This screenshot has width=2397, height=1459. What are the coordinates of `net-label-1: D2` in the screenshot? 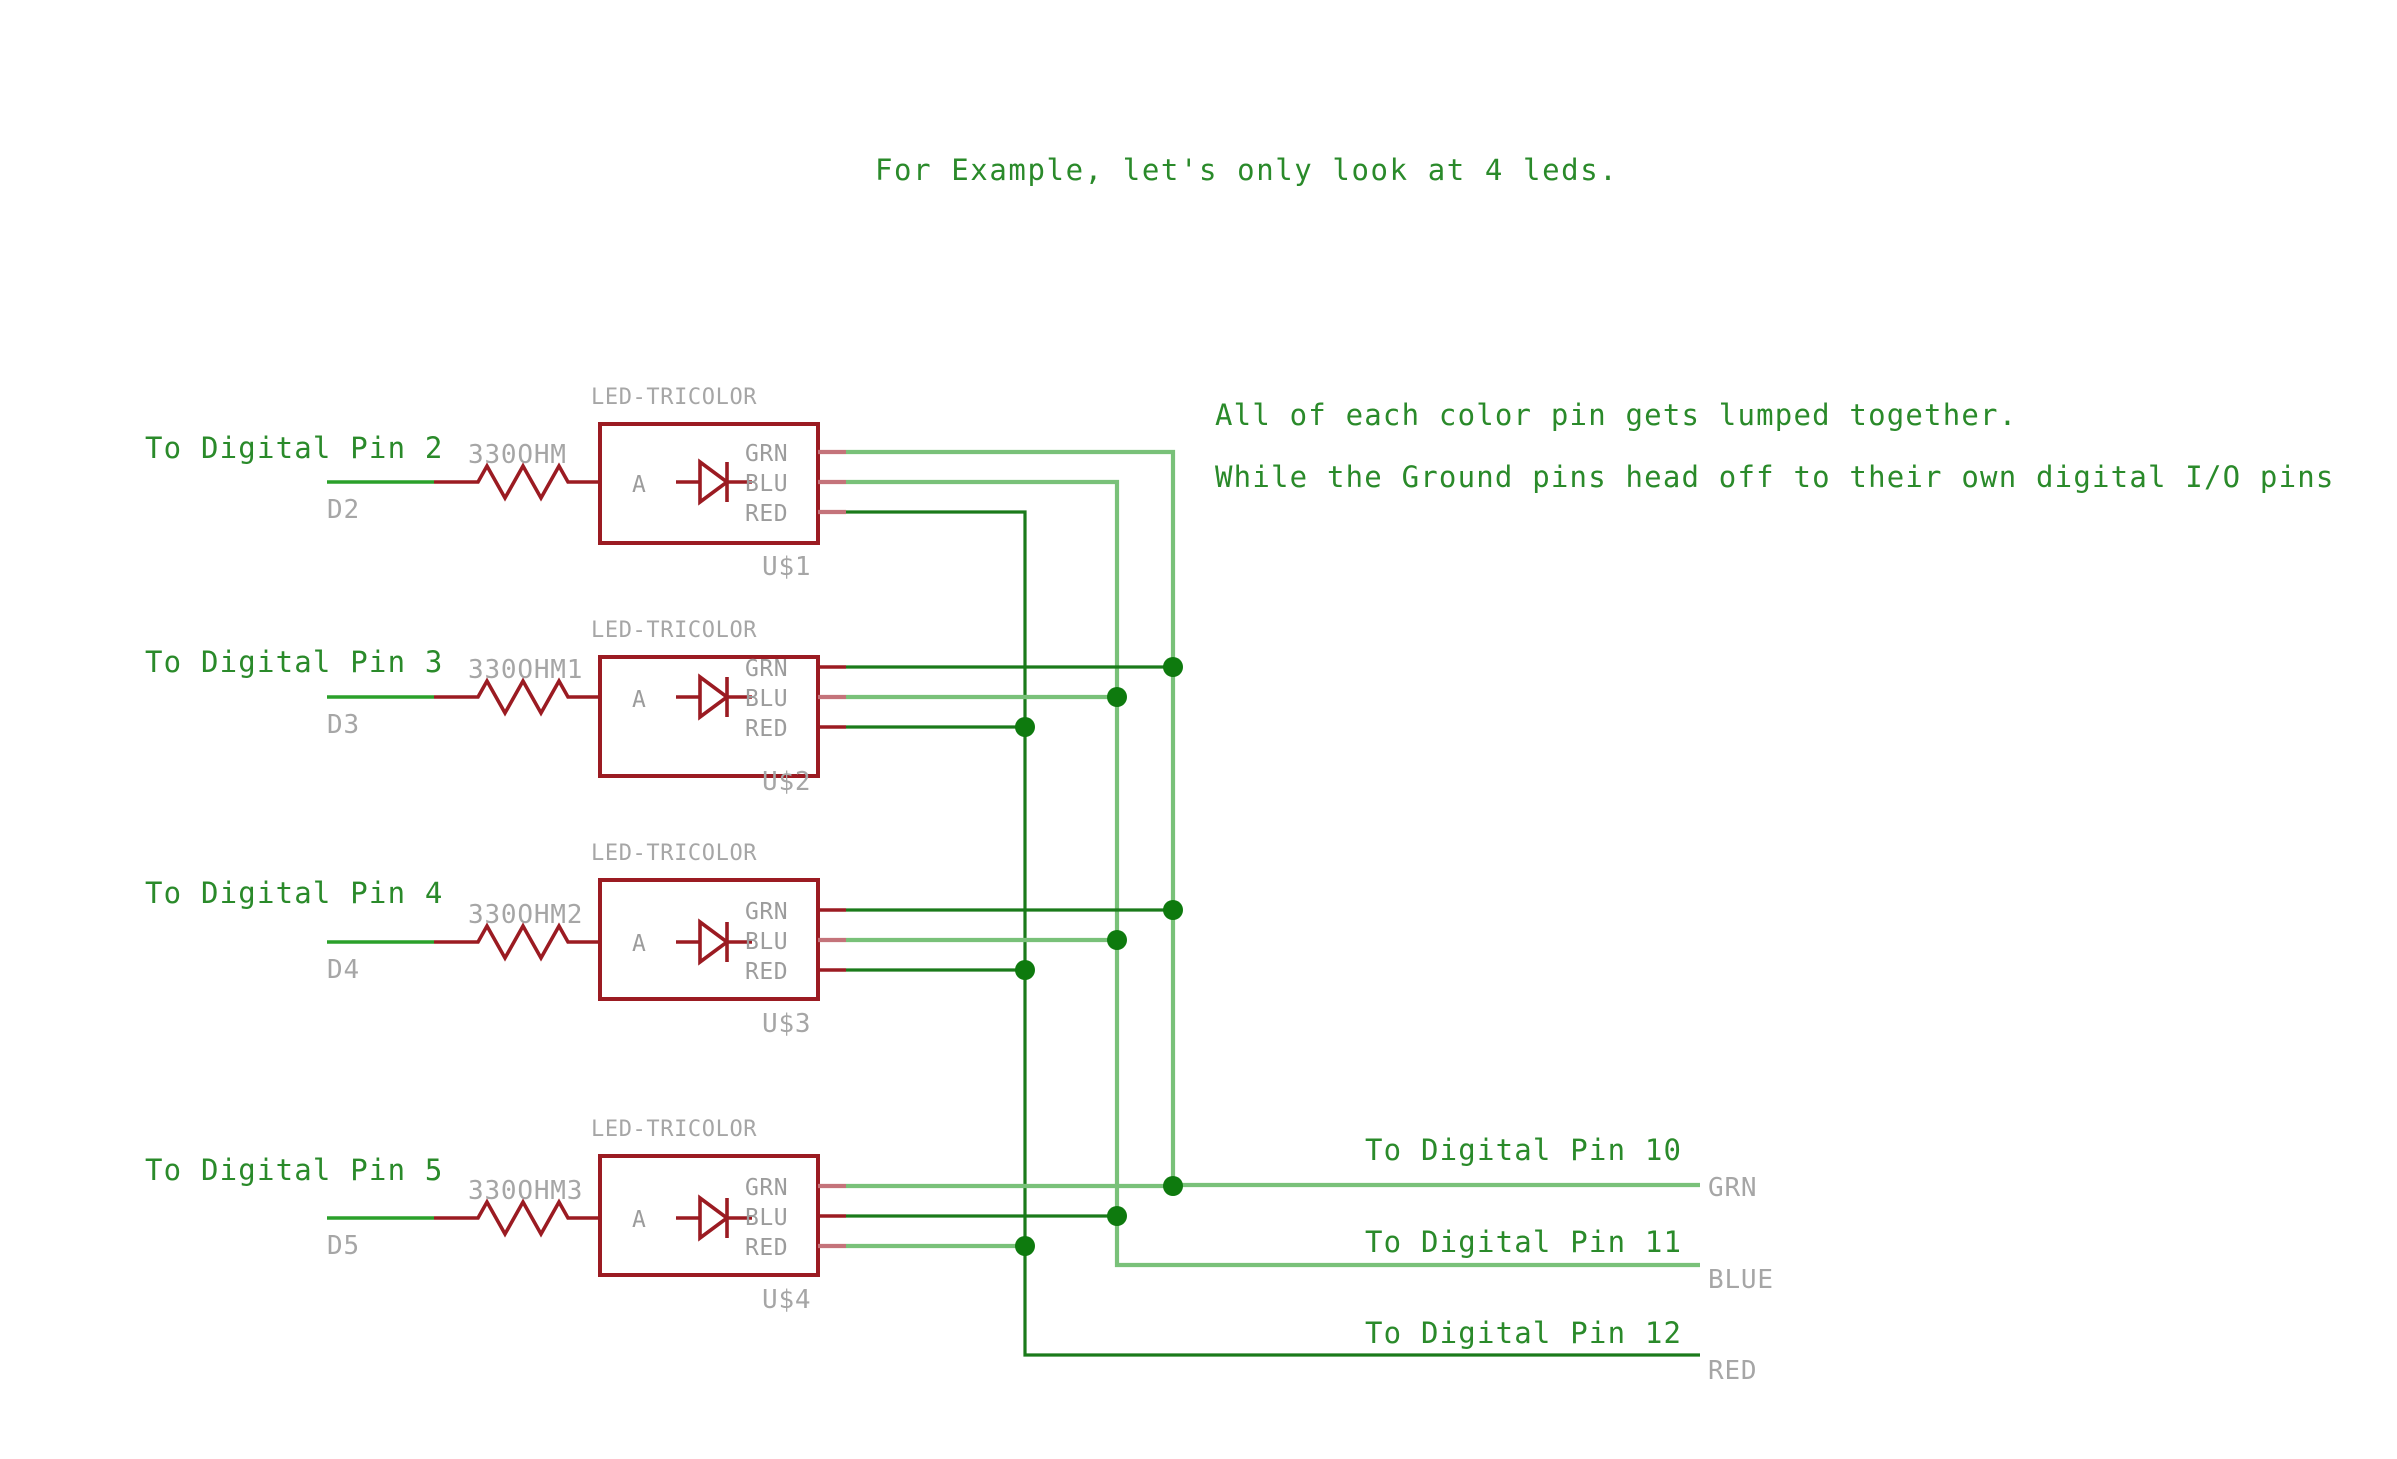 It's located at (343, 510).